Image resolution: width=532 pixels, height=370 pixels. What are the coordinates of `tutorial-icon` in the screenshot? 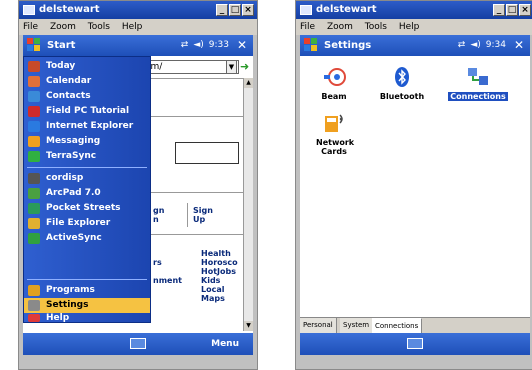 It's located at (34, 111).